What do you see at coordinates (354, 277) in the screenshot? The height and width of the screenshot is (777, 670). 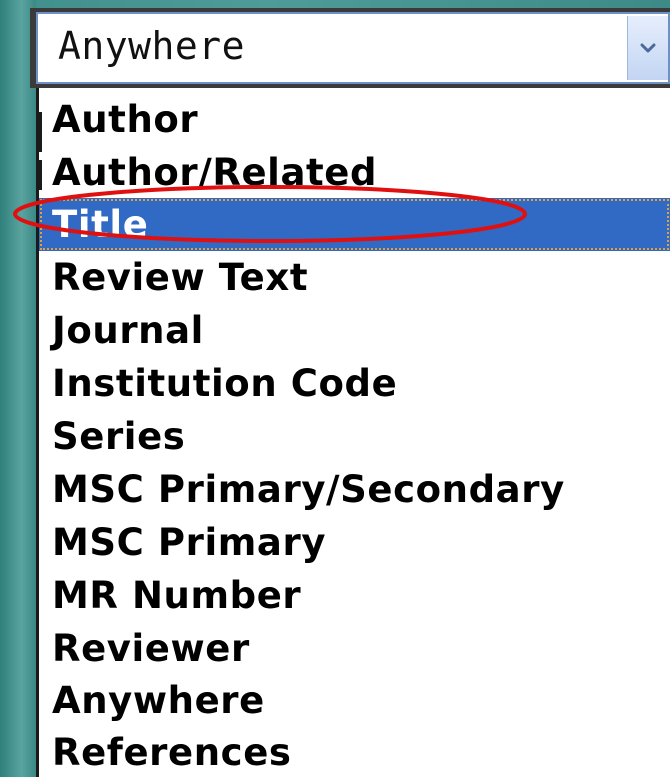 I see `option-review-text: Review Text` at bounding box center [354, 277].